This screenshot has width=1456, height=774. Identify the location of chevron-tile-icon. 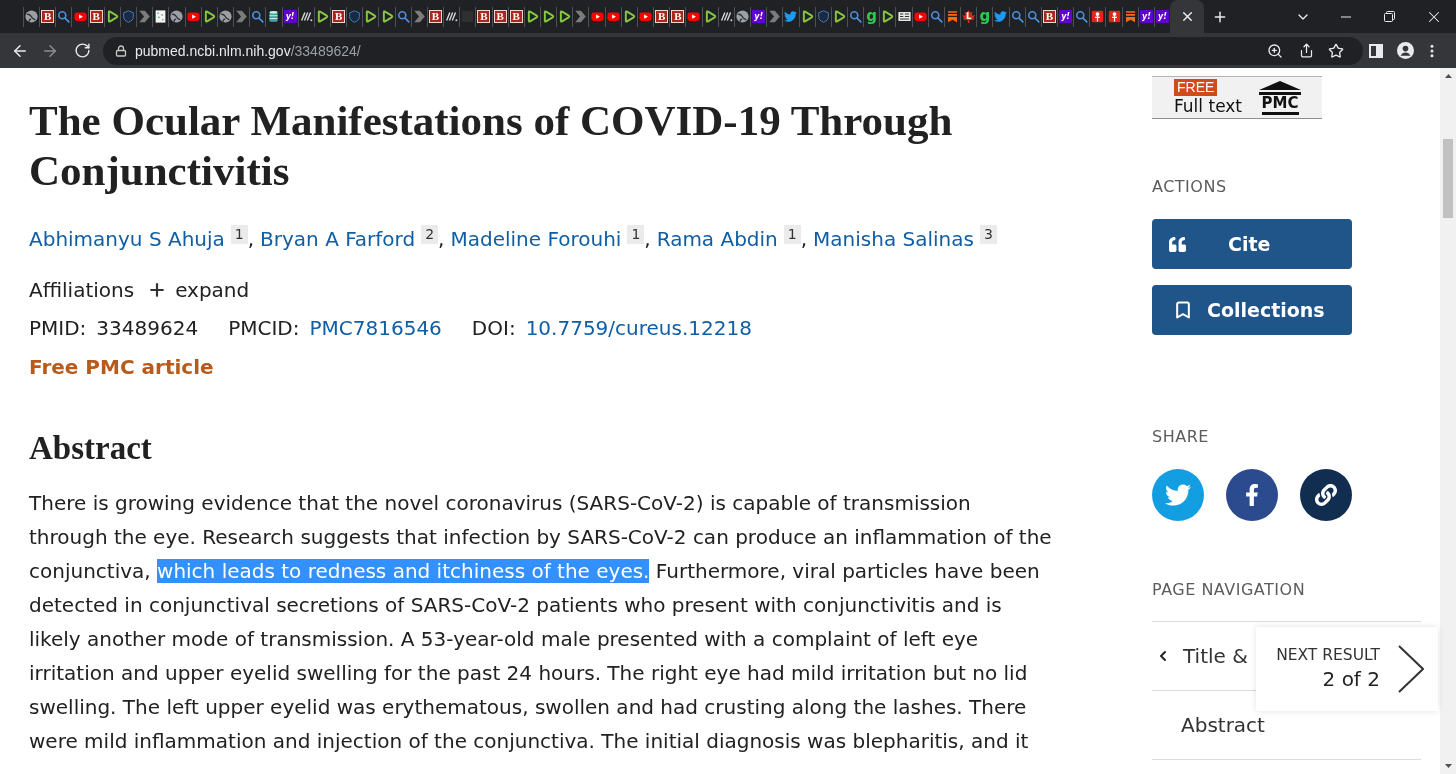
(581, 16).